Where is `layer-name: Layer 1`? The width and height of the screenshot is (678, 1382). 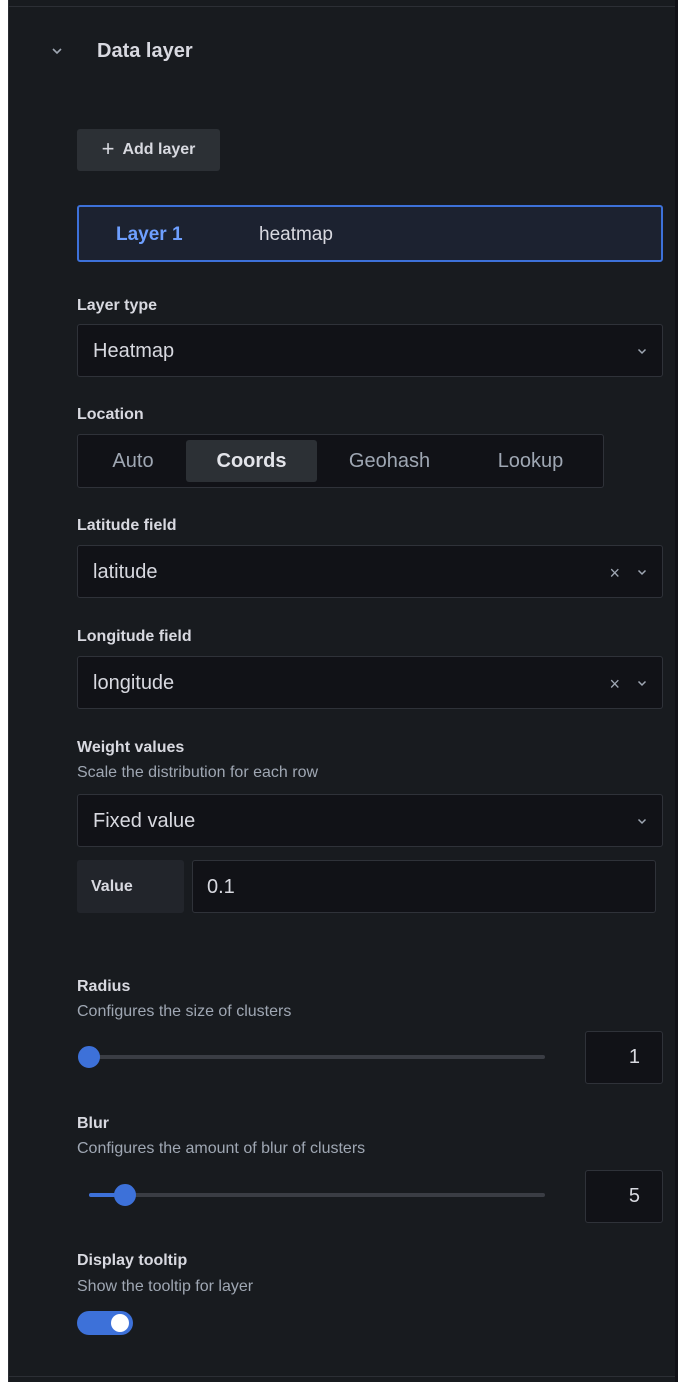
layer-name: Layer 1 is located at coordinates (149, 234).